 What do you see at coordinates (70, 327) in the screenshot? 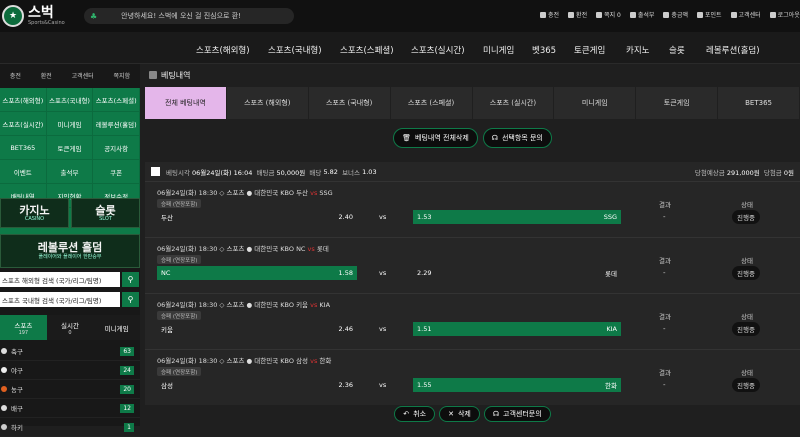
I see `tab-live: 실시간 0` at bounding box center [70, 327].